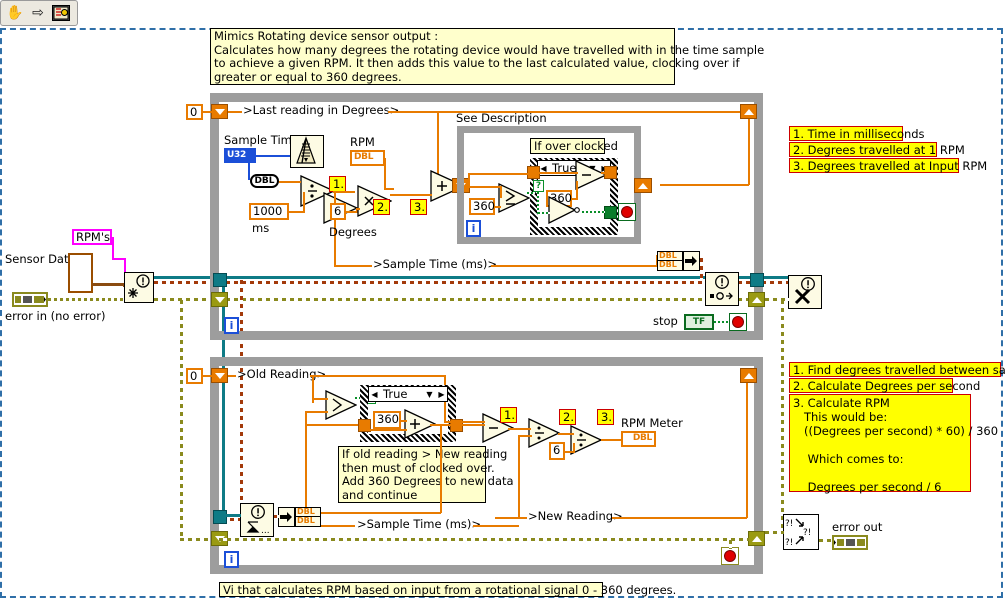 The height and width of the screenshot is (600, 1005). What do you see at coordinates (194, 112) in the screenshot?
I see `top-loop-shift-init-const: 0` at bounding box center [194, 112].